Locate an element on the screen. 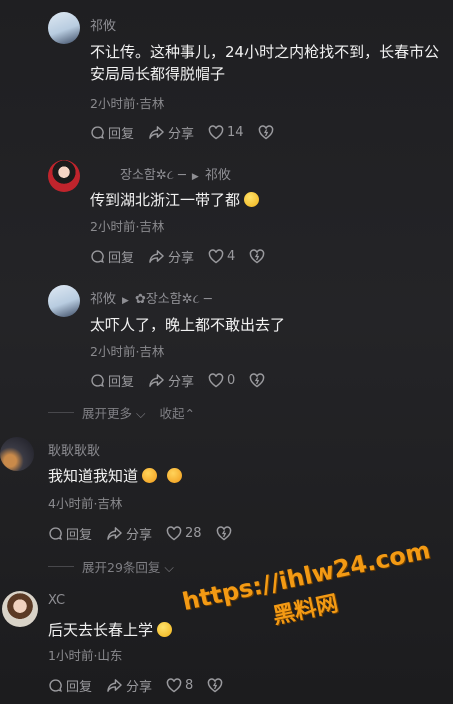 The width and height of the screenshot is (453, 704). like-button: 28 is located at coordinates (184, 533).